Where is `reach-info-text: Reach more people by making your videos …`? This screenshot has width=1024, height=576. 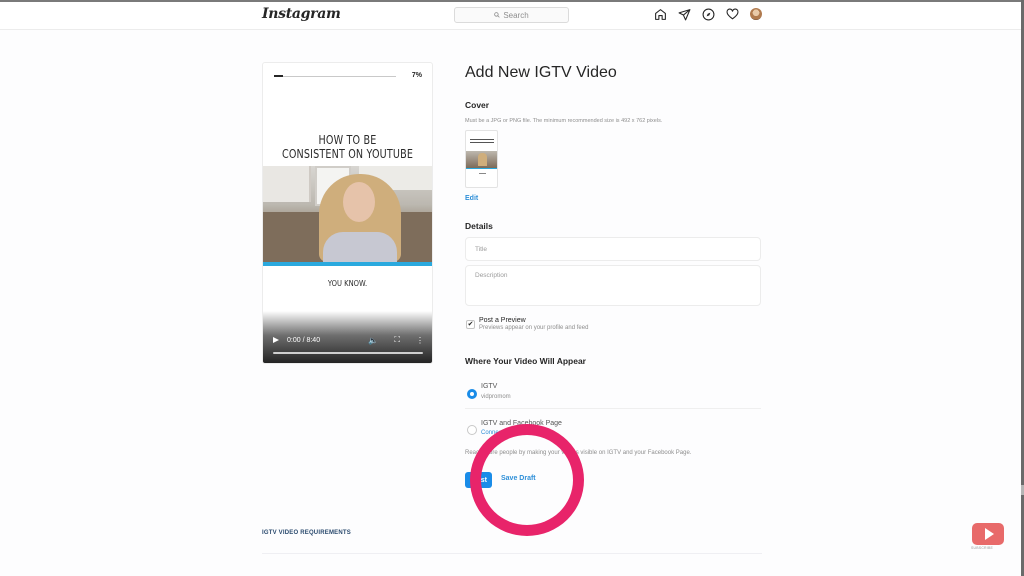
reach-info-text: Reach more people by making your videos … is located at coordinates (578, 453).